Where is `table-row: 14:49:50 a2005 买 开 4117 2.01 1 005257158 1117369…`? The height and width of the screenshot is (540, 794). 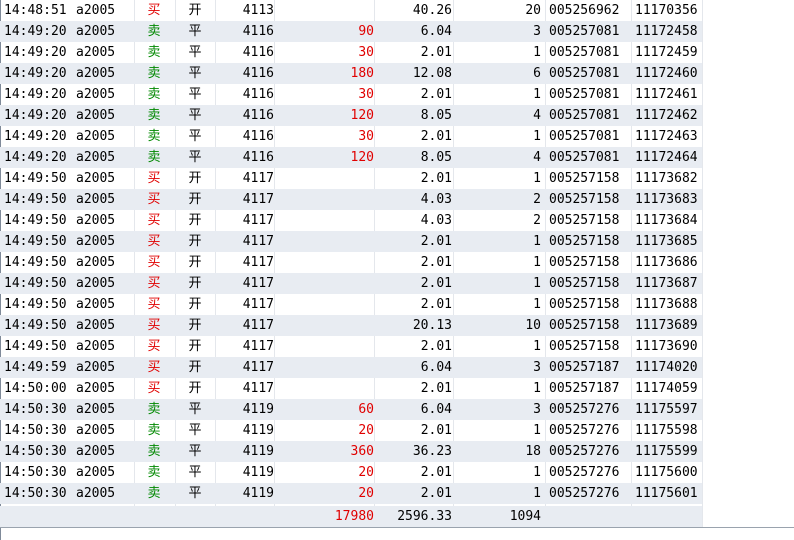
table-row: 14:49:50 a2005 买 开 4117 2.01 1 005257158 1117369… is located at coordinates (351, 346).